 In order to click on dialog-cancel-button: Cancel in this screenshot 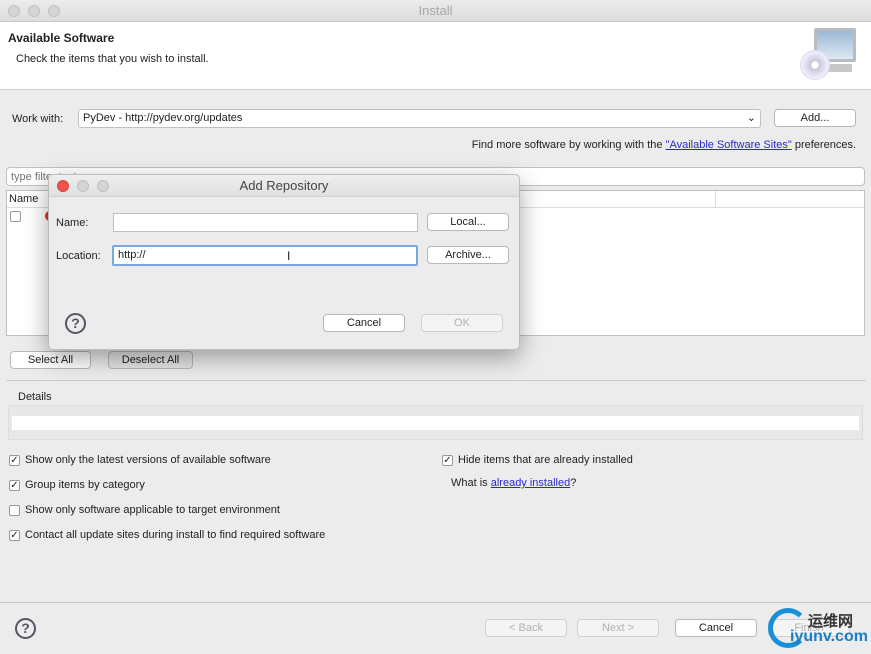, I will do `click(364, 323)`.